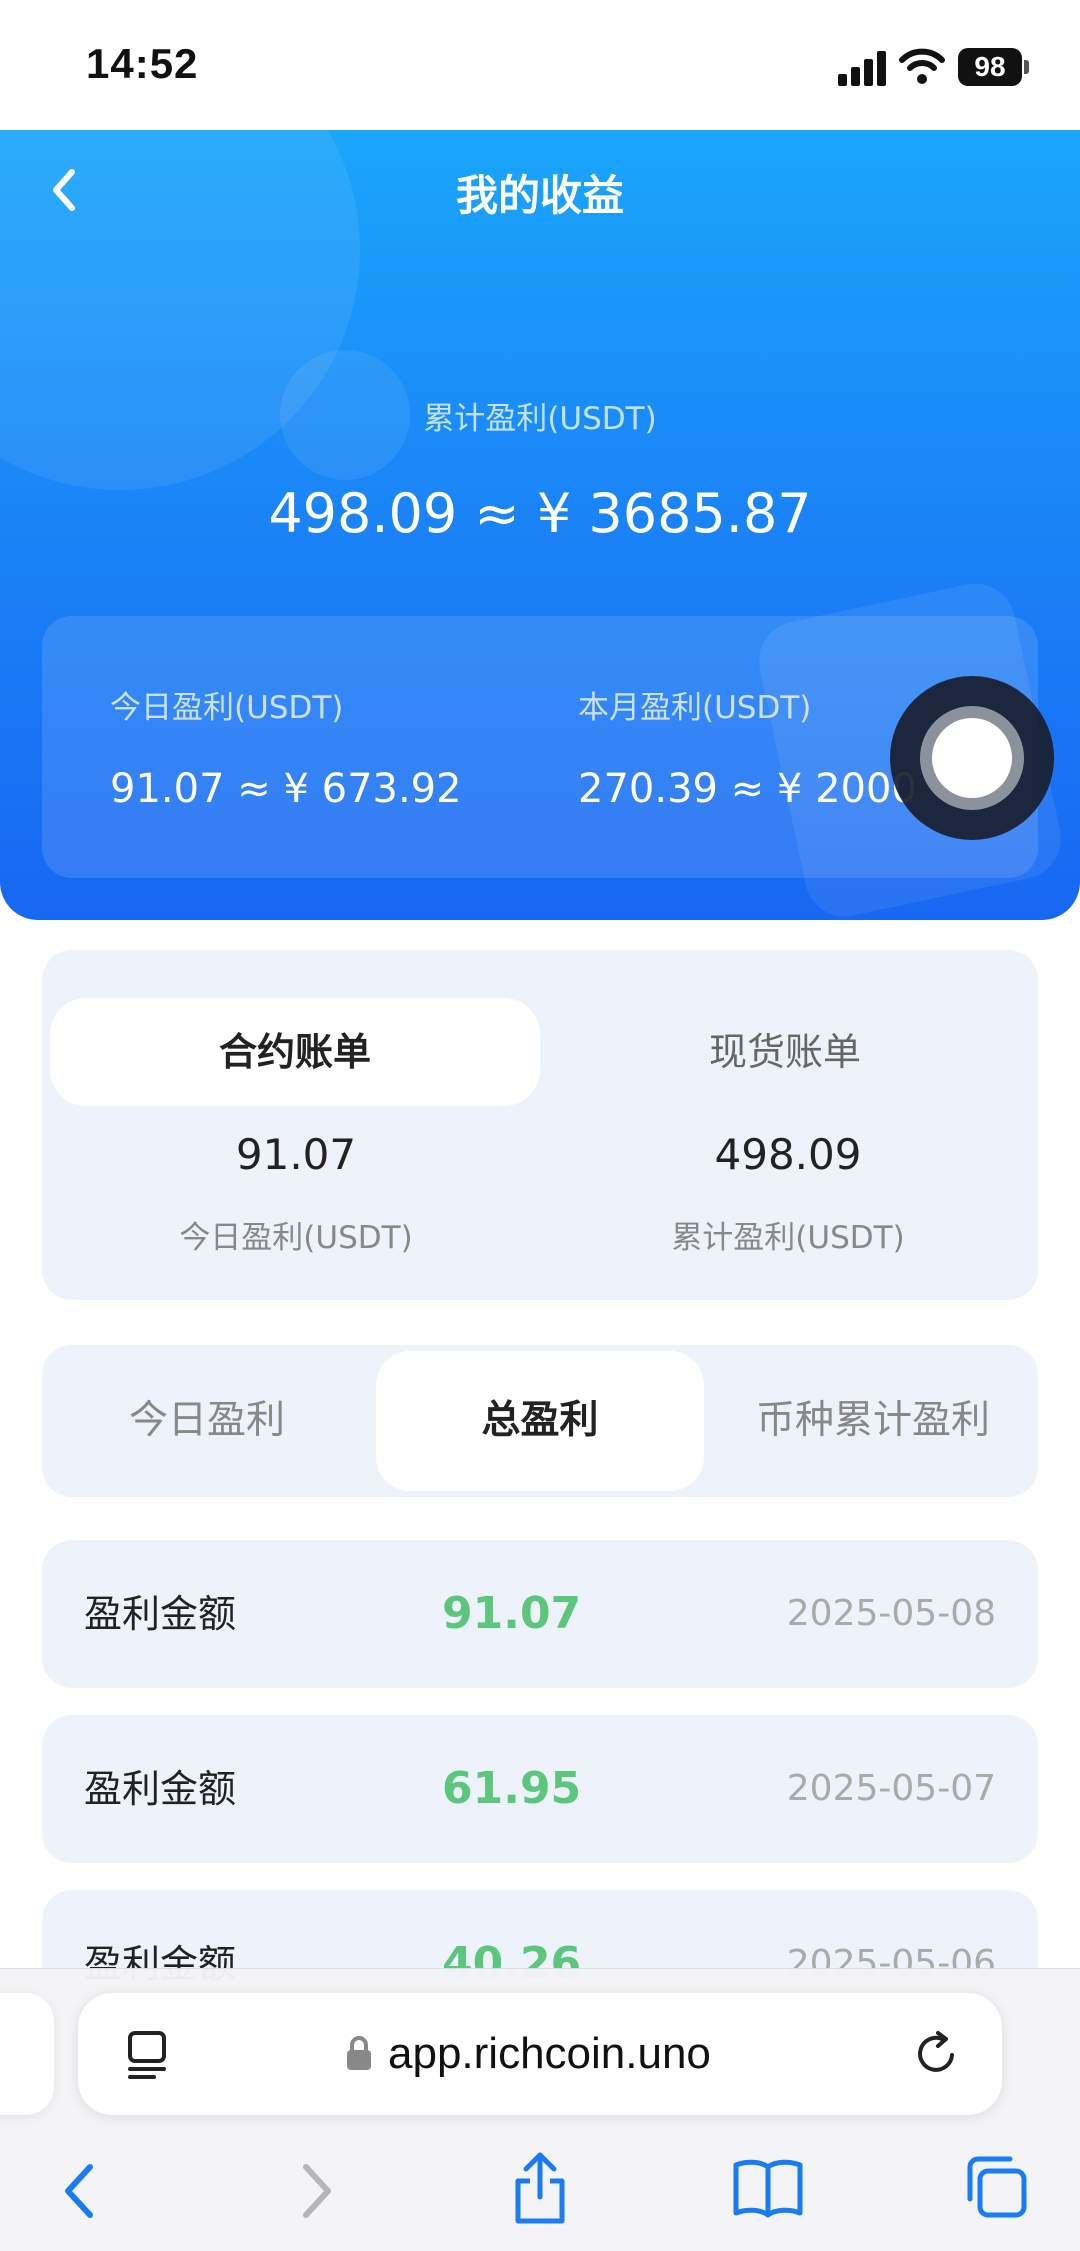  Describe the element at coordinates (891, 1788) in the screenshot. I see `record-date: 2025-05-07` at that location.